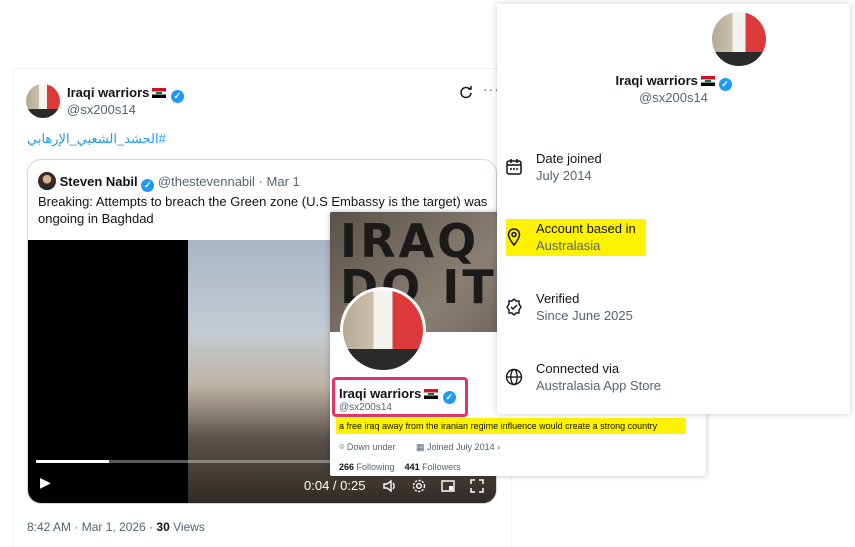 The height and width of the screenshot is (547, 855). I want to click on author-info: Iraqi warriors ✓, so click(125, 93).